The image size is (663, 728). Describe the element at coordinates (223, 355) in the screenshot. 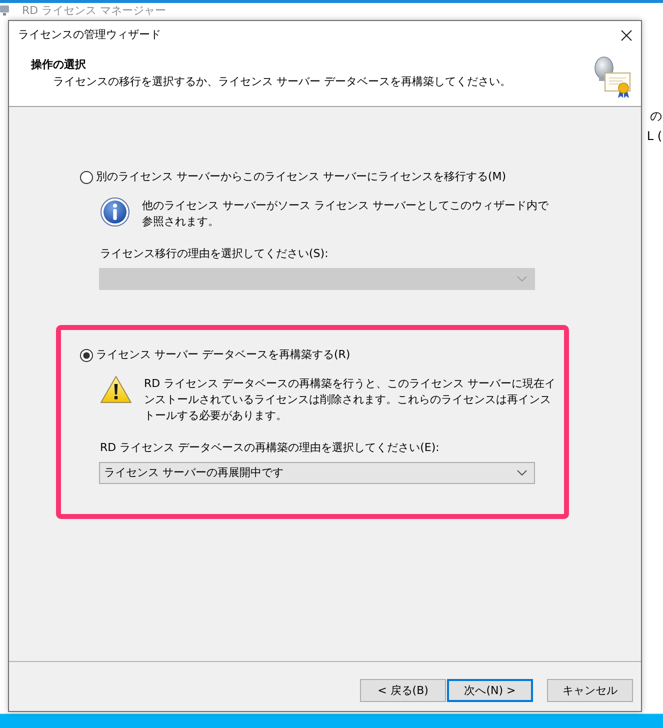

I see `radio-label: ライセンス サーバー データベースを再構築する(R)` at that location.